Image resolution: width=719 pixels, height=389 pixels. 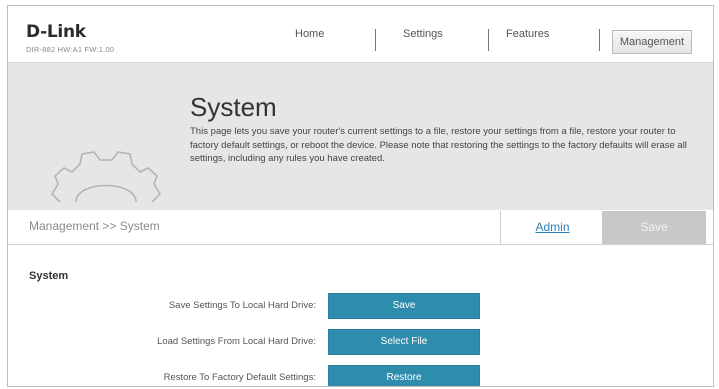 I want to click on gear-icon, so click(x=106, y=177).